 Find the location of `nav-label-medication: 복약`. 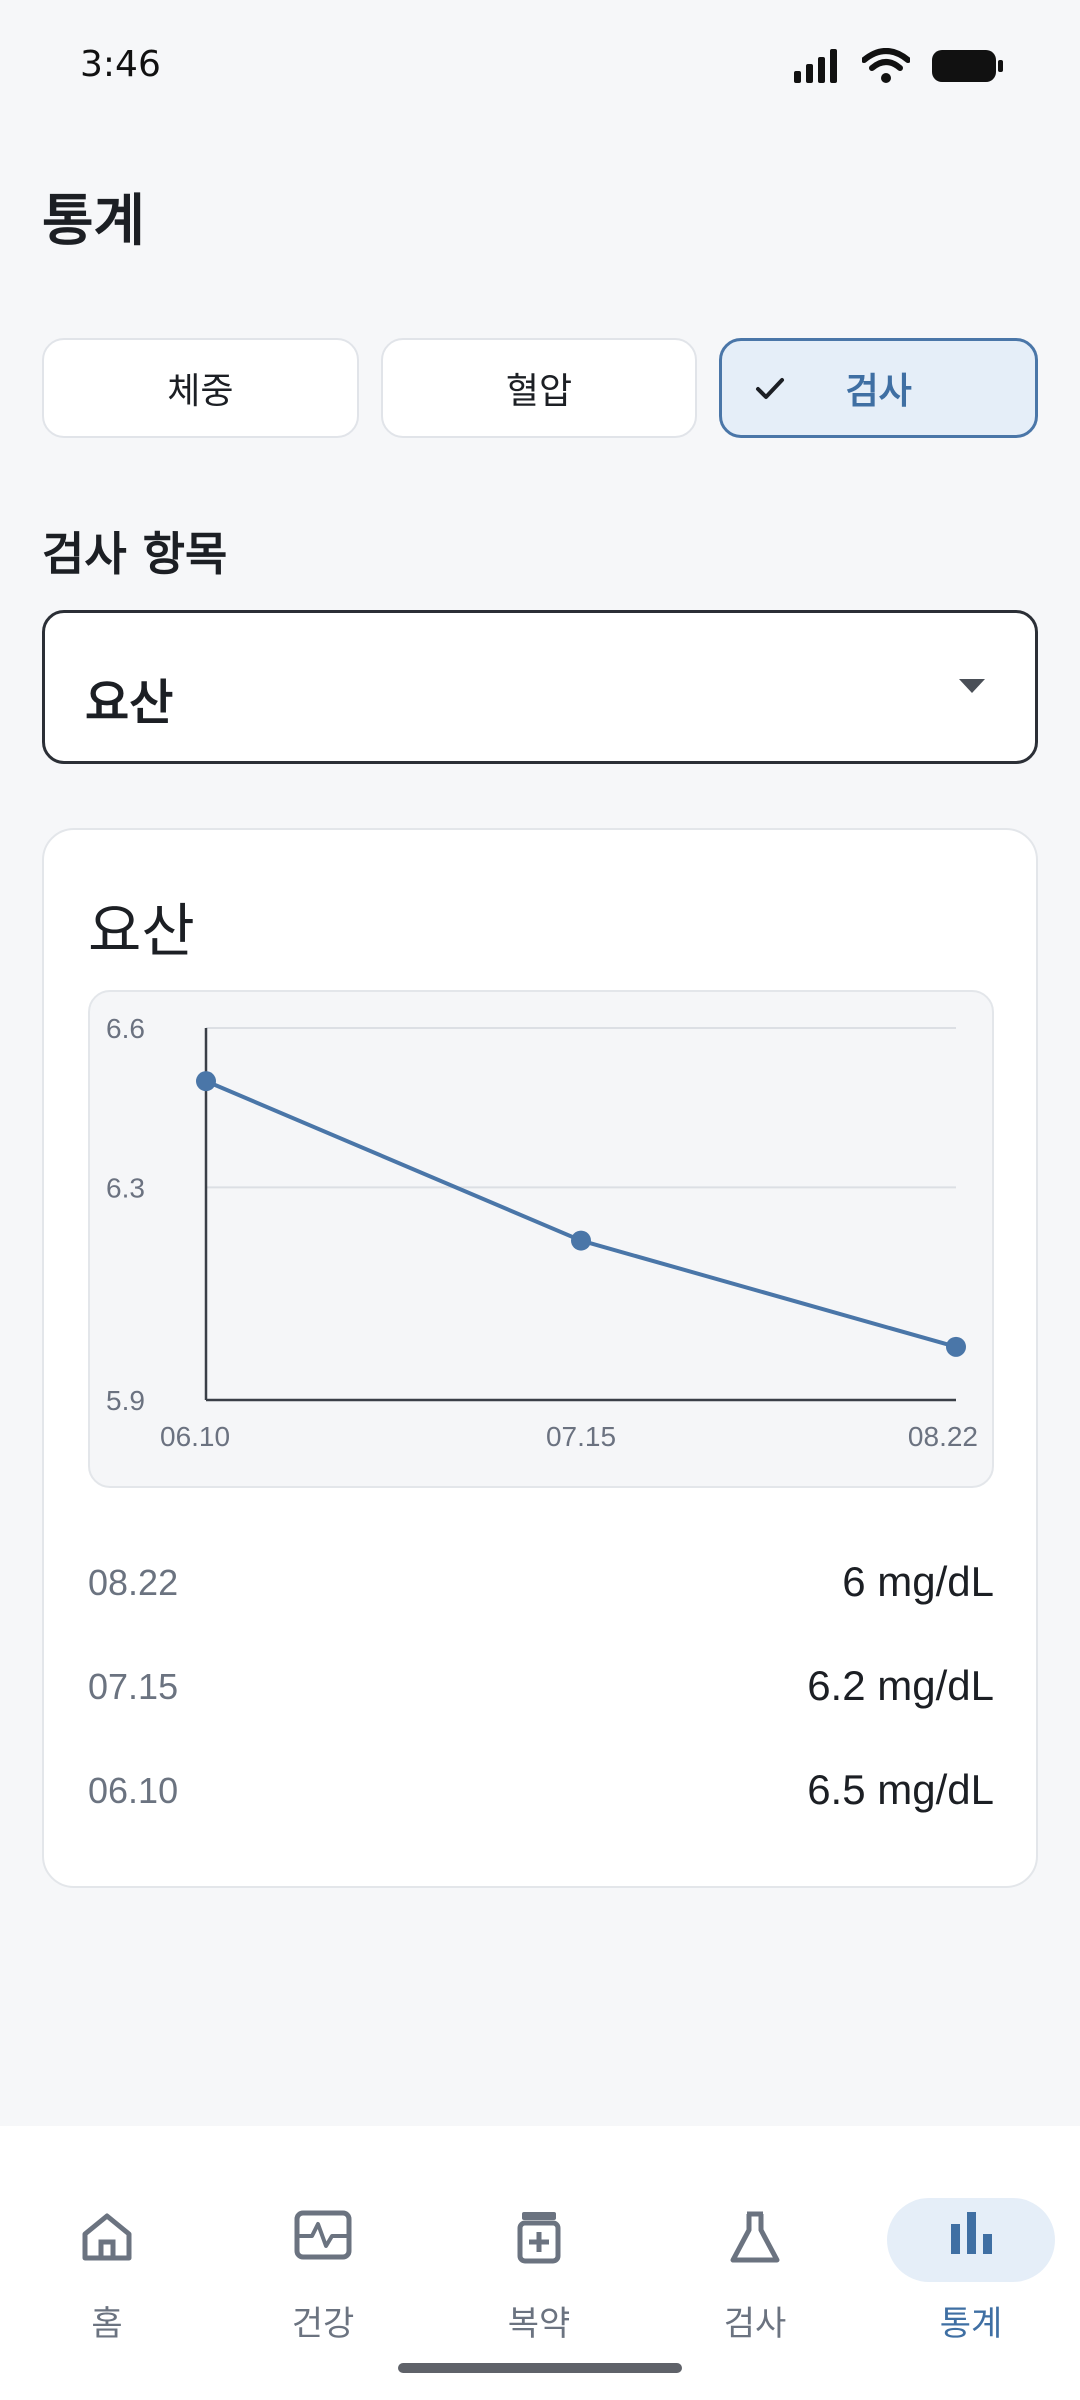

nav-label-medication: 복약 is located at coordinates (539, 2324).